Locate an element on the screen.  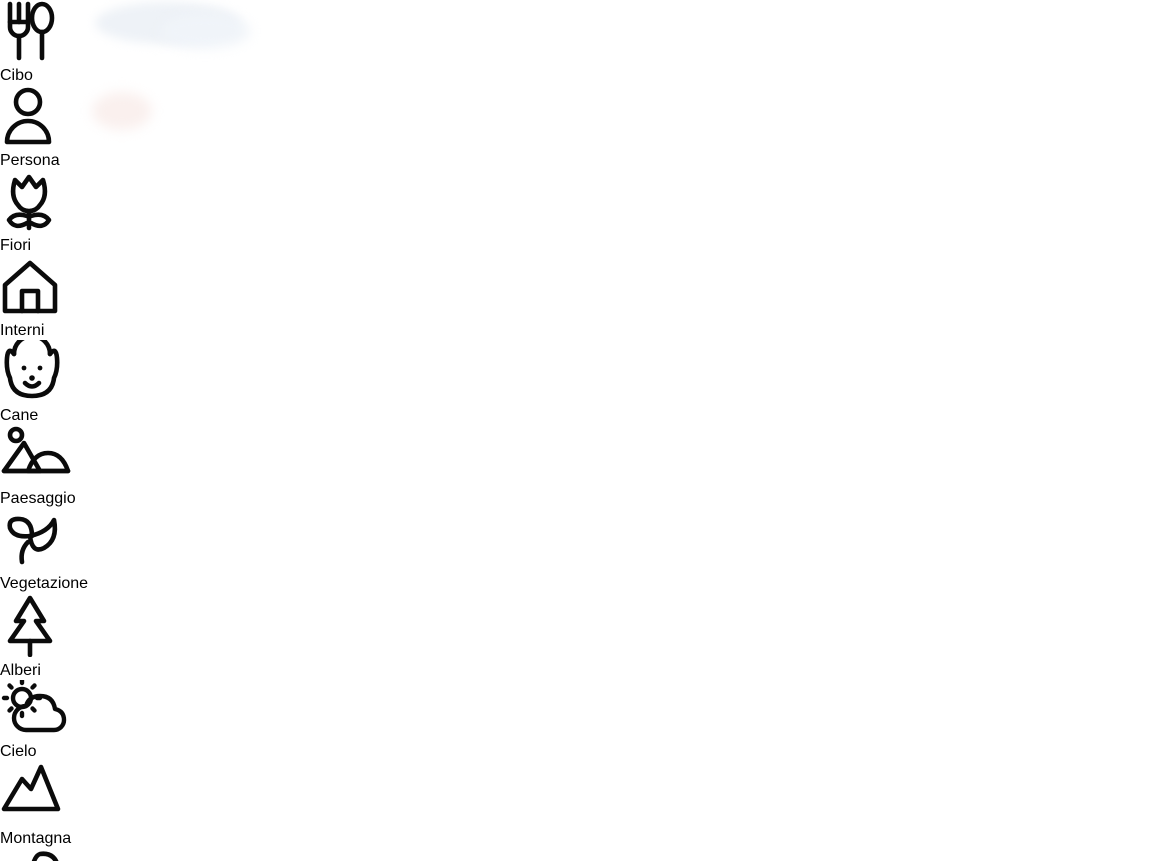
scene-tag-cane: Cane is located at coordinates (39, 379).